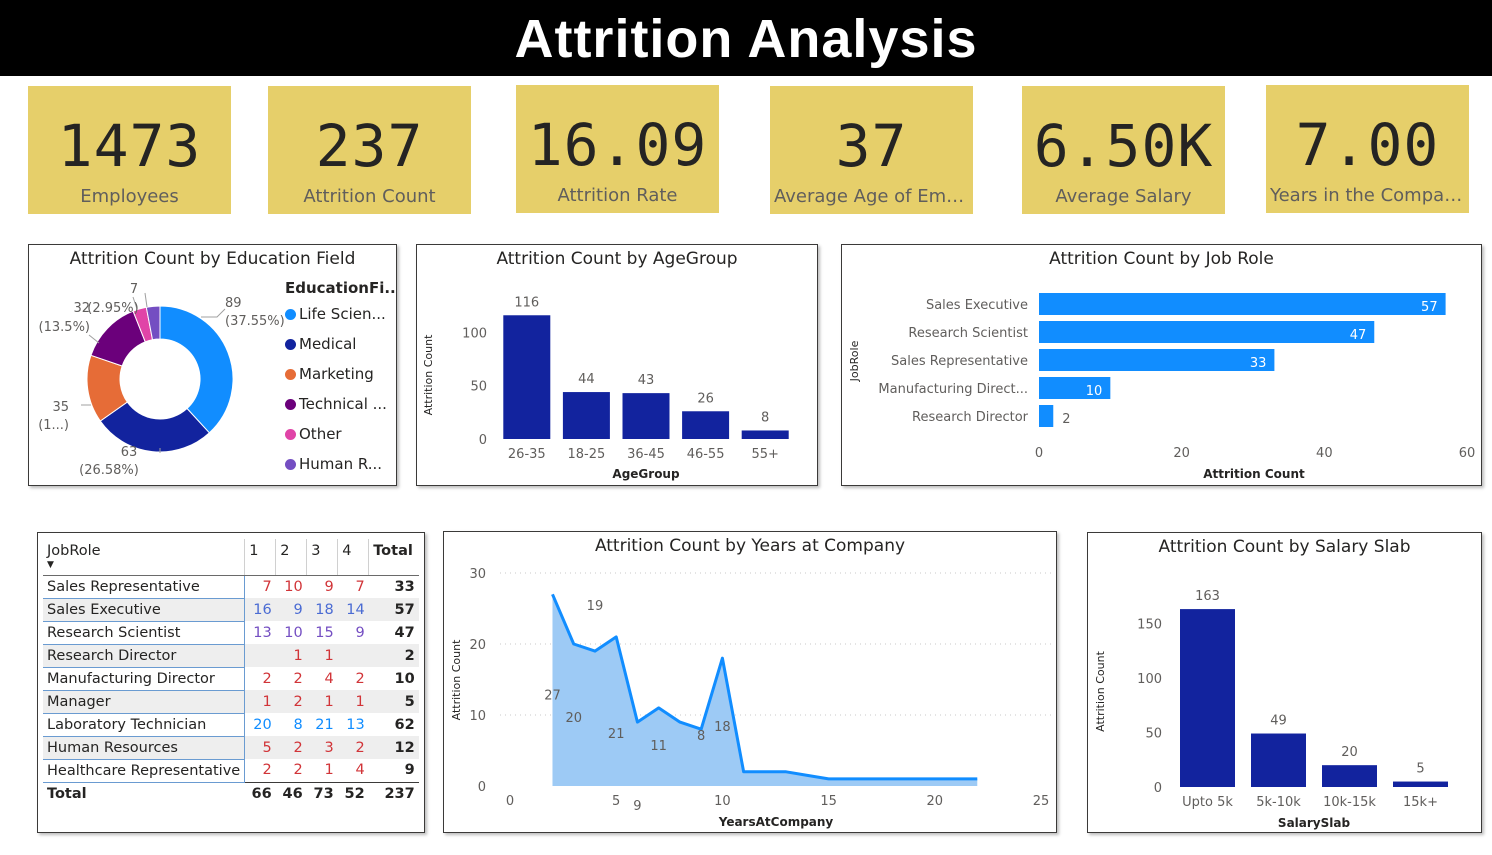  I want to click on kpi-card-average-salary: 6.50K Average Salary, so click(1123, 150).